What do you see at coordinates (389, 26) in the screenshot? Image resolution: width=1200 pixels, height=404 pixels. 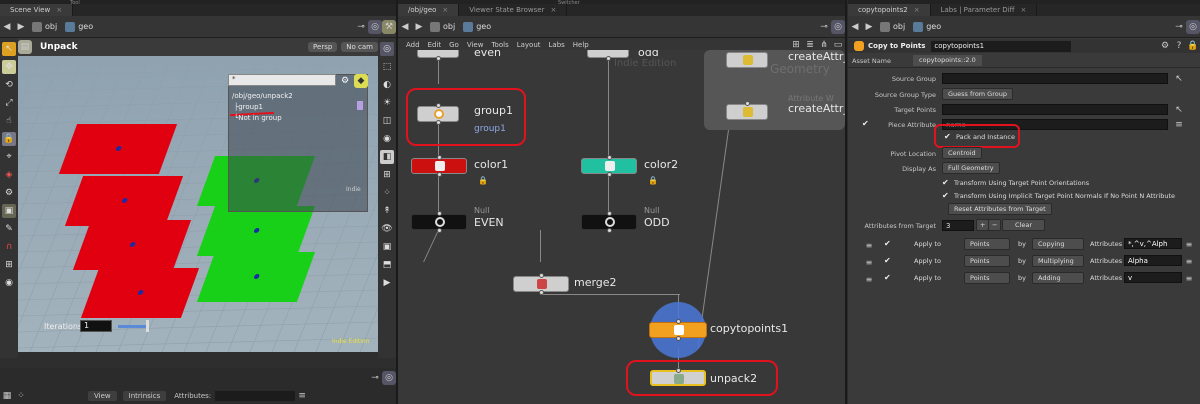 I see `tools-icon: ⚒` at bounding box center [389, 26].